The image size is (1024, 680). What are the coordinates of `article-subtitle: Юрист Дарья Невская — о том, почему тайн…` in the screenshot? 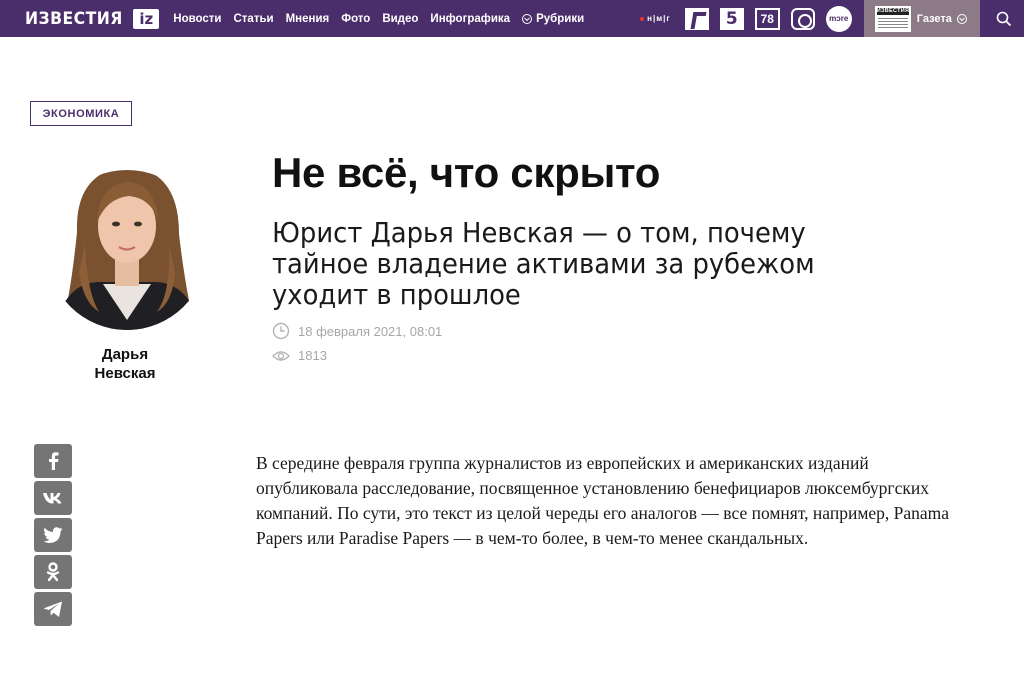 It's located at (543, 264).